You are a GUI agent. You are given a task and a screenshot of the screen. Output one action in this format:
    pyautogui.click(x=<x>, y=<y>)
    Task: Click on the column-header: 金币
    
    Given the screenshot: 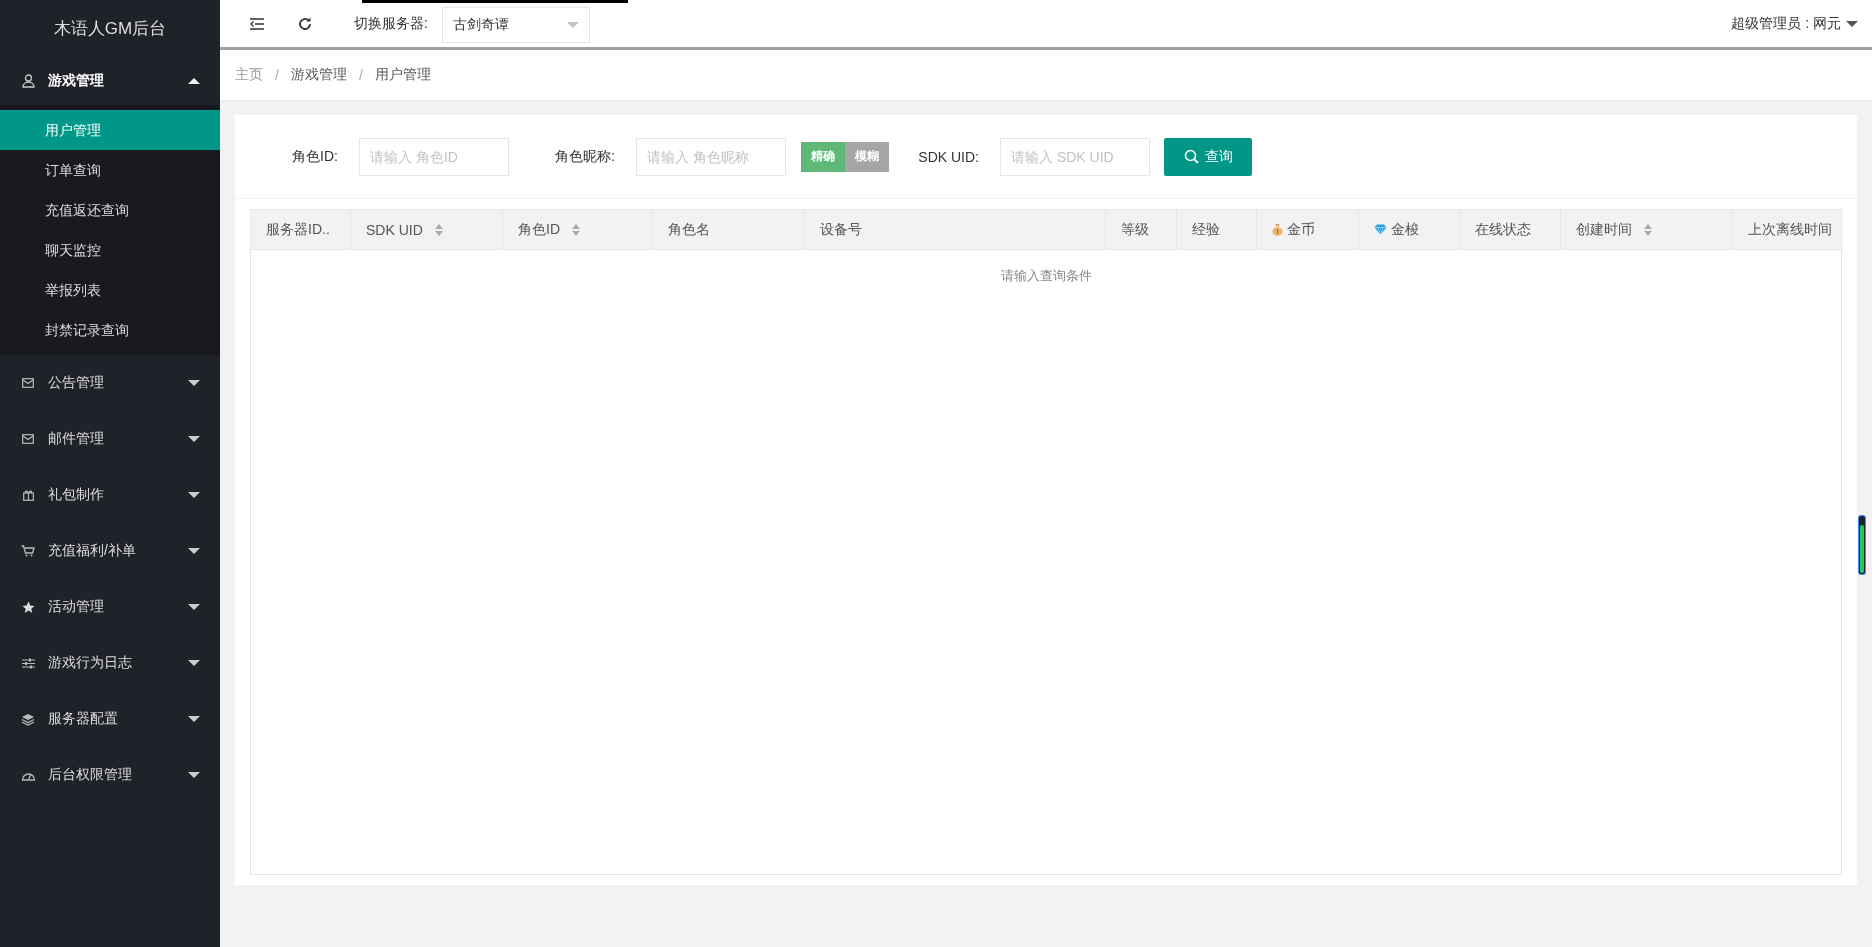 What is the action you would take?
    pyautogui.click(x=1308, y=229)
    